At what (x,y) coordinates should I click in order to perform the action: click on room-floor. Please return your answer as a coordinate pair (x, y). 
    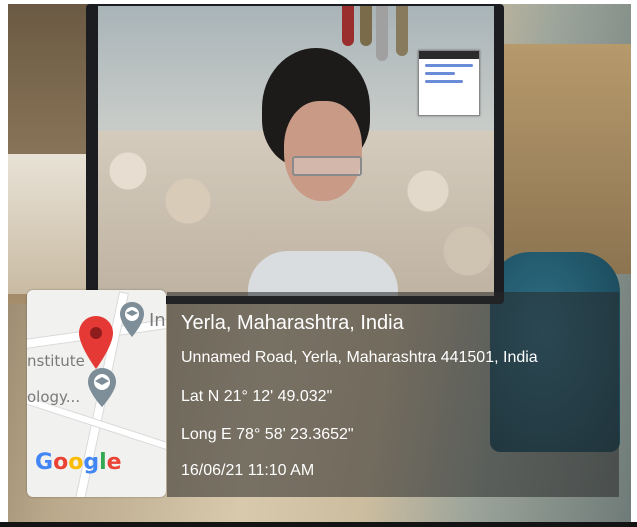
    Looking at the image, I should click on (559, 159).